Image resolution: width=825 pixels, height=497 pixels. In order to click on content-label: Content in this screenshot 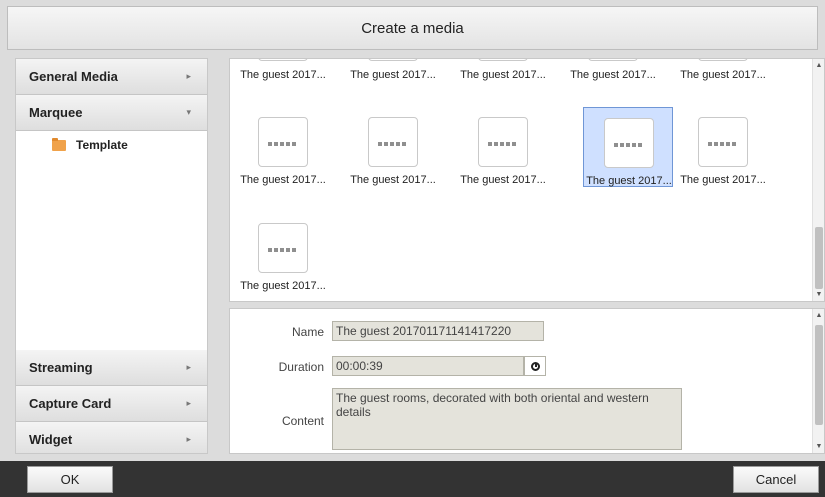, I will do `click(302, 421)`.